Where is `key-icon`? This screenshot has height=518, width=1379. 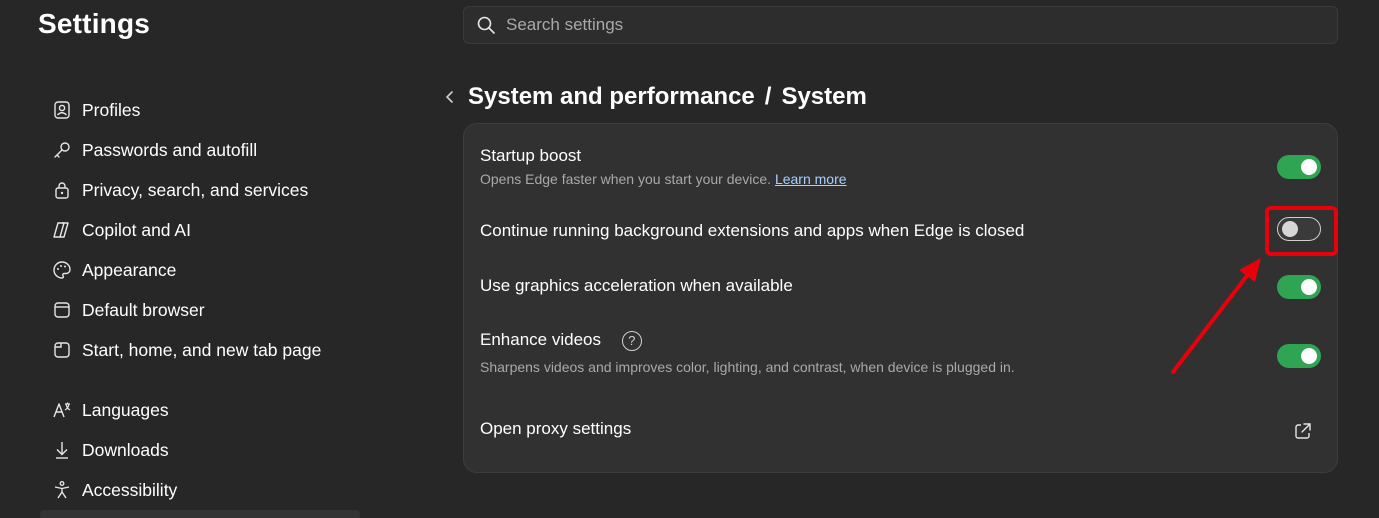
key-icon is located at coordinates (62, 150).